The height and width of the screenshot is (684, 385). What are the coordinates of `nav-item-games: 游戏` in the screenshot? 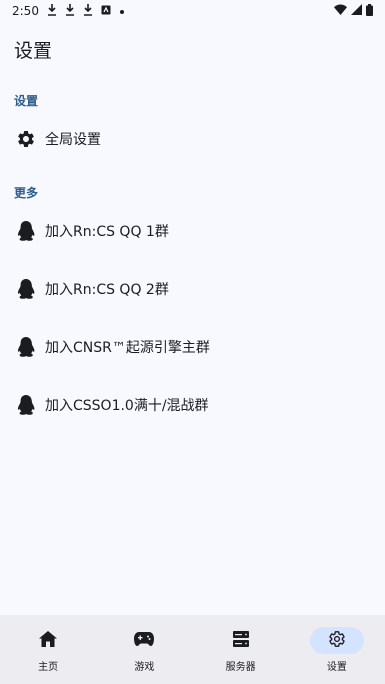 It's located at (144, 649).